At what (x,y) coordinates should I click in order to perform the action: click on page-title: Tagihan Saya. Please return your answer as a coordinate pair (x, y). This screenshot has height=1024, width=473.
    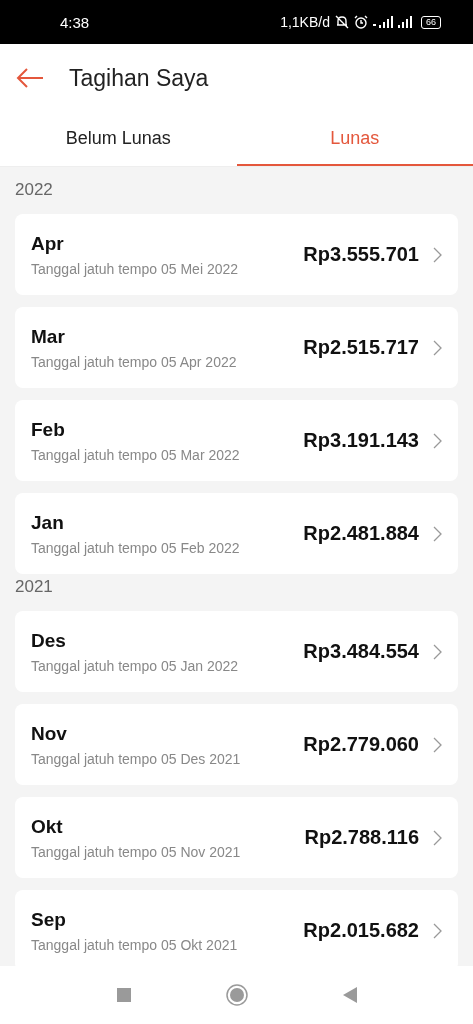
    Looking at the image, I should click on (139, 78).